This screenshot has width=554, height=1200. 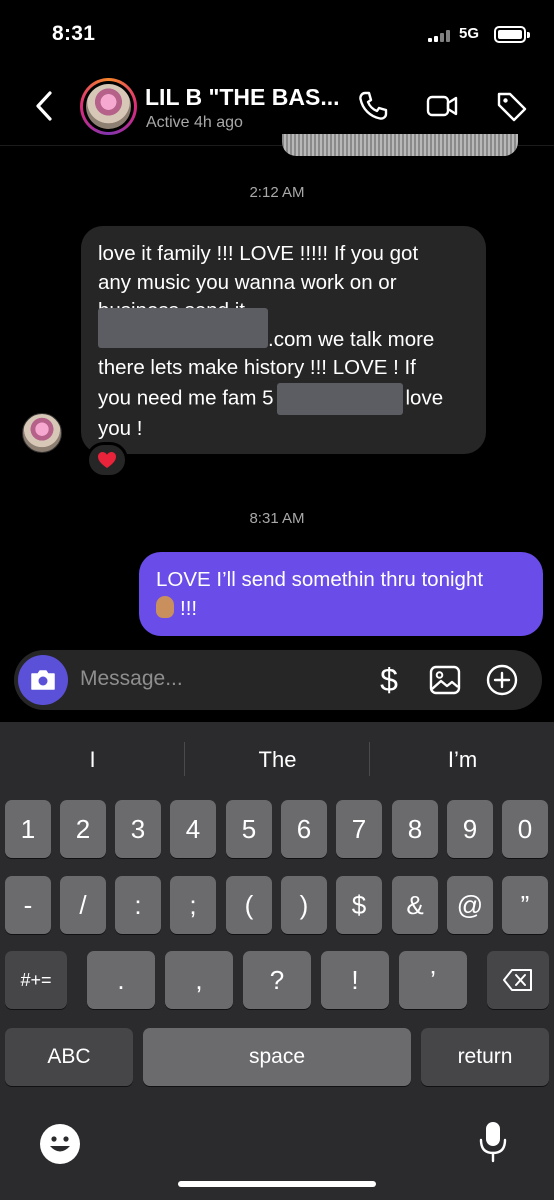 What do you see at coordinates (389, 680) in the screenshot?
I see `payment-dollar-button: $` at bounding box center [389, 680].